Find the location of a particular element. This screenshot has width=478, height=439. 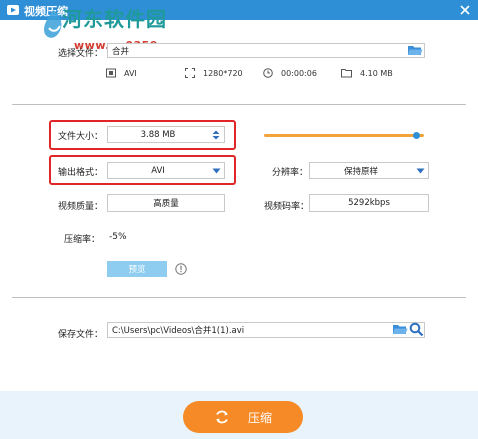

search-icon is located at coordinates (416, 329).